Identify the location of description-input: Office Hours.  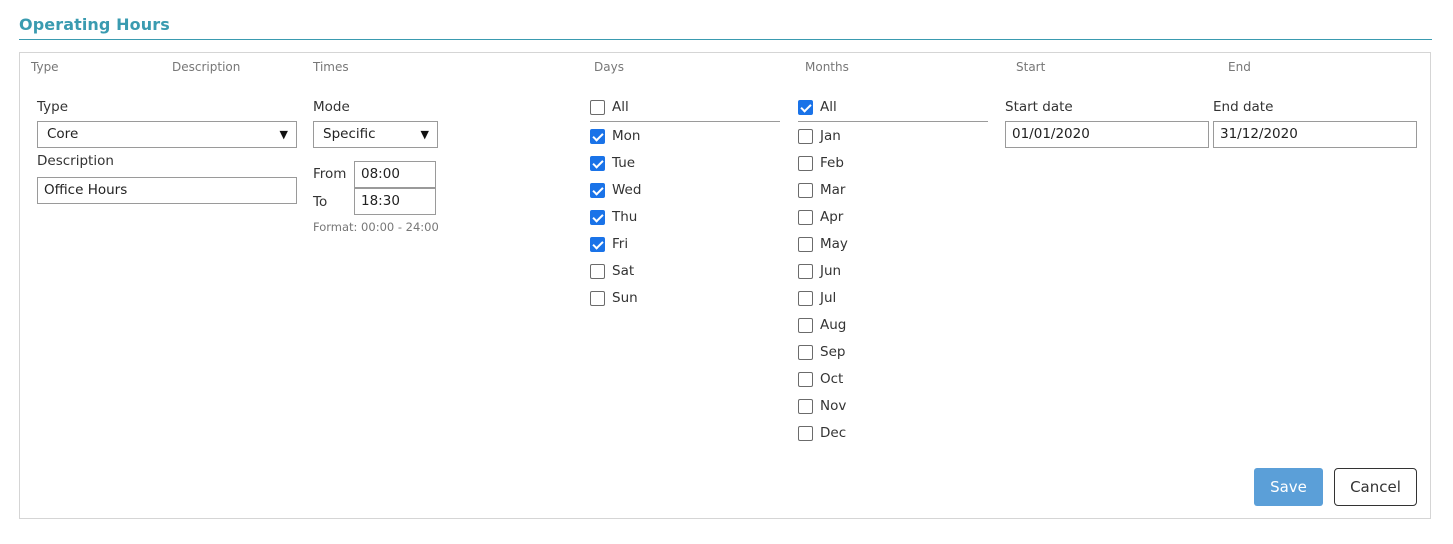
(167, 190).